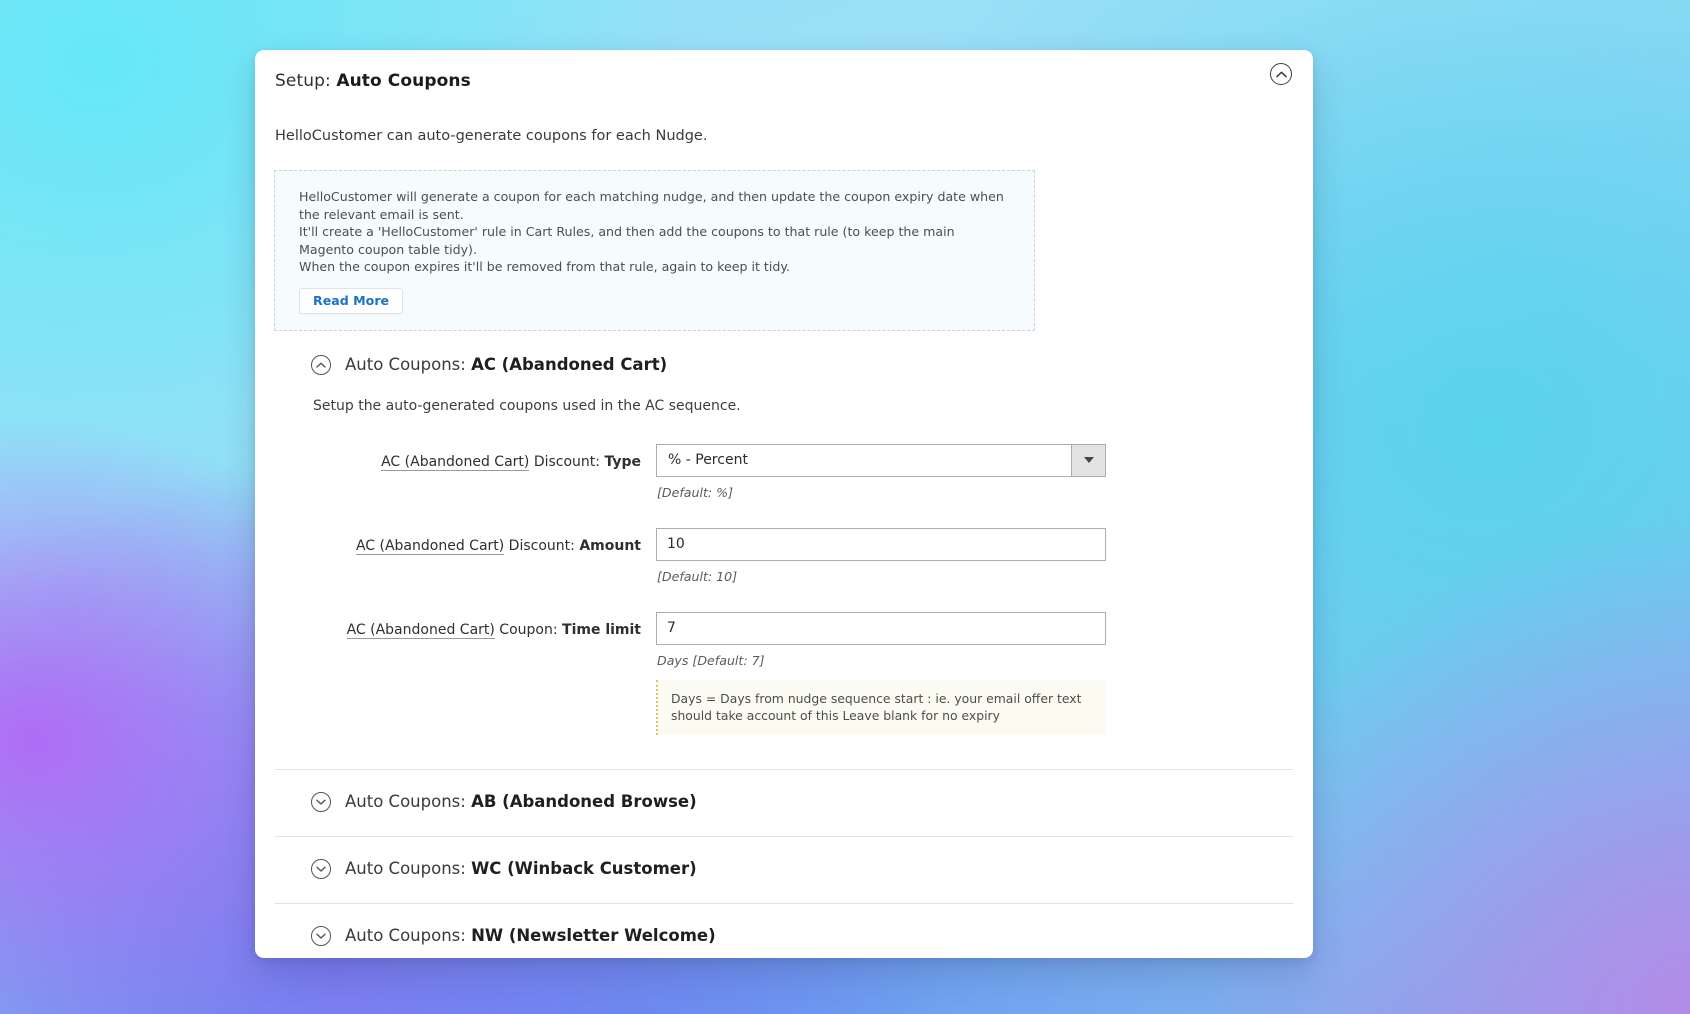  I want to click on label-discount-type: AC (Abandoned Cart) Discount: Type, so click(483, 457).